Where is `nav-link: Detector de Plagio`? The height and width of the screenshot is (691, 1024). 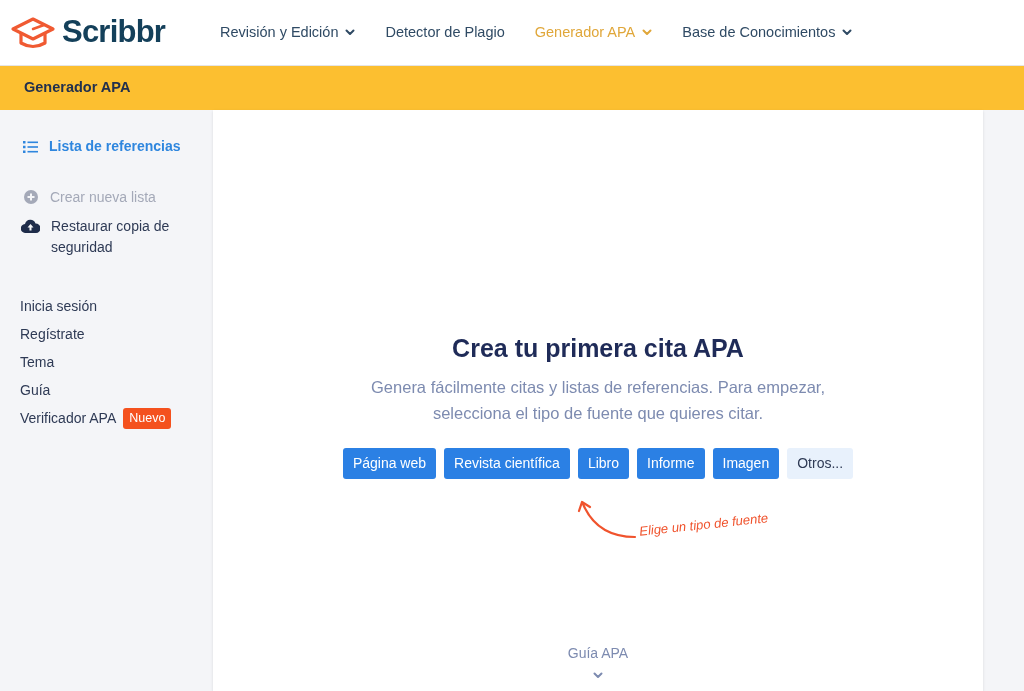 nav-link: Detector de Plagio is located at coordinates (445, 32).